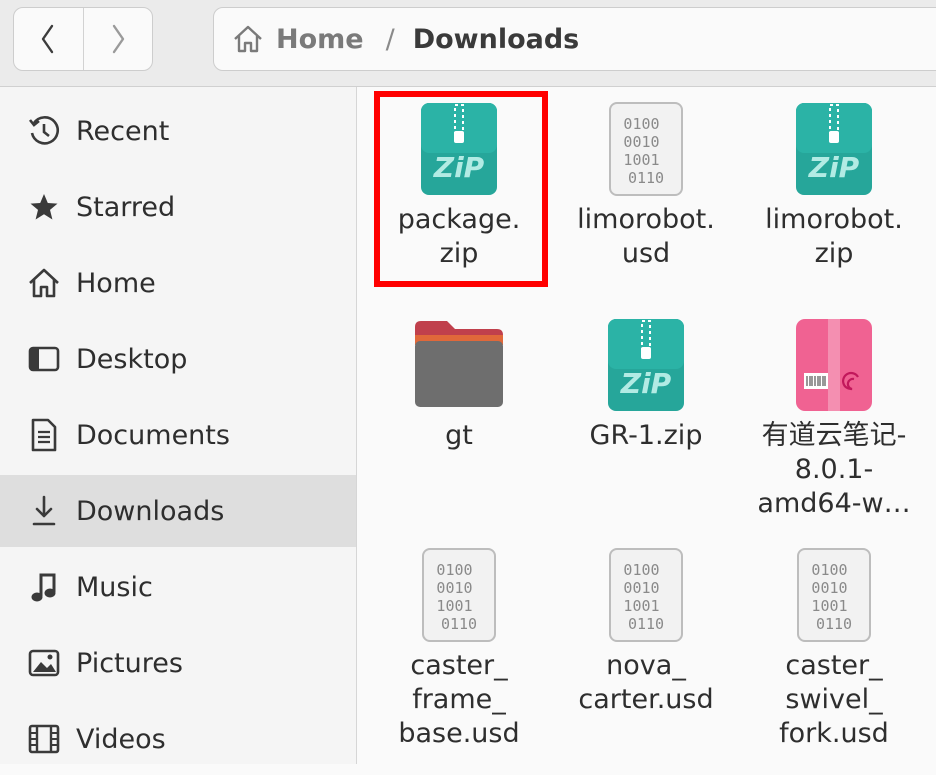 This screenshot has width=936, height=775. I want to click on file-item: ZiP package. zip, so click(459, 187).